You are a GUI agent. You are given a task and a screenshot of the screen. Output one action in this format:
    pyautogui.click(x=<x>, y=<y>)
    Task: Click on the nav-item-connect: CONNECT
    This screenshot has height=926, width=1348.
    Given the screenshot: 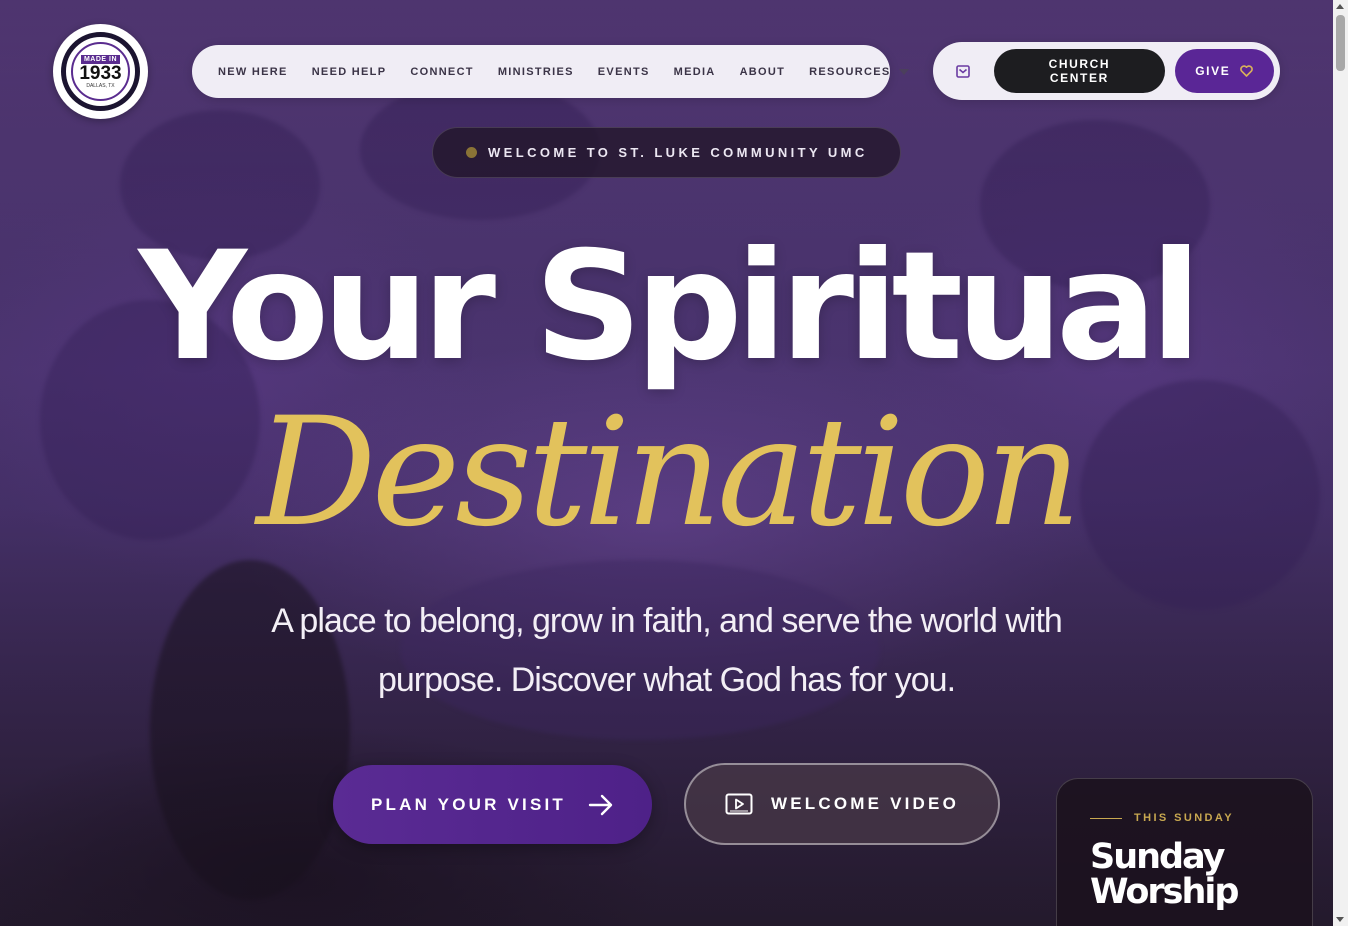 What is the action you would take?
    pyautogui.click(x=442, y=72)
    